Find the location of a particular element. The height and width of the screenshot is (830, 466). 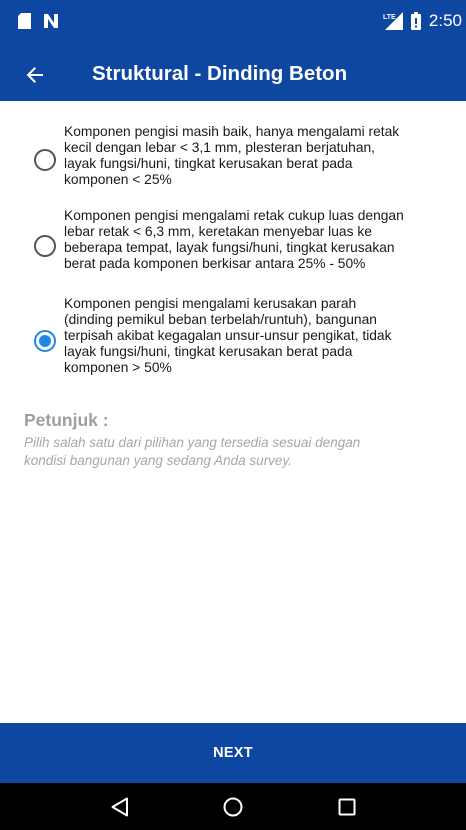

status-time: 2:50 is located at coordinates (445, 20).